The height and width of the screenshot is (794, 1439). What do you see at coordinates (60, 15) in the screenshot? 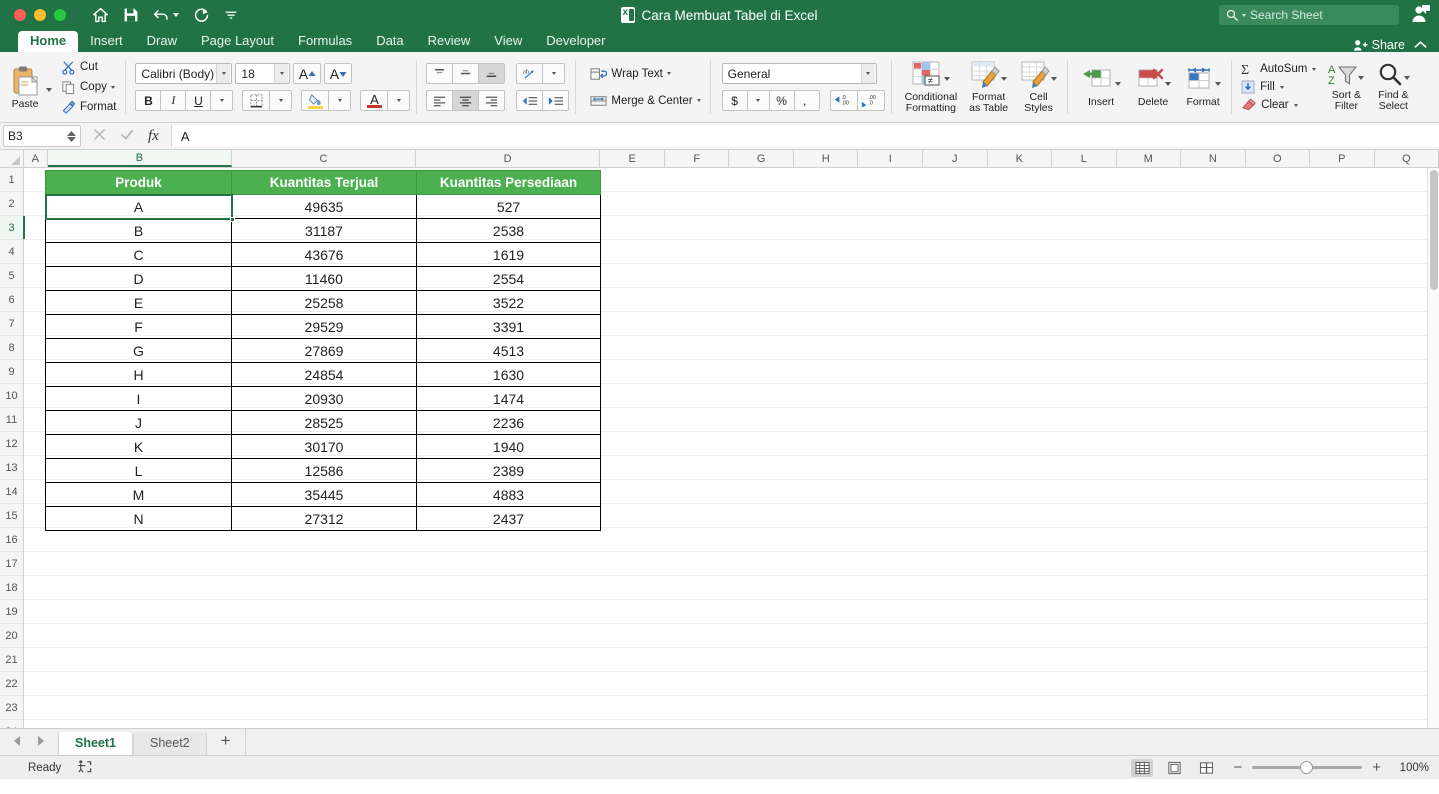
I see `maximize-window-button` at bounding box center [60, 15].